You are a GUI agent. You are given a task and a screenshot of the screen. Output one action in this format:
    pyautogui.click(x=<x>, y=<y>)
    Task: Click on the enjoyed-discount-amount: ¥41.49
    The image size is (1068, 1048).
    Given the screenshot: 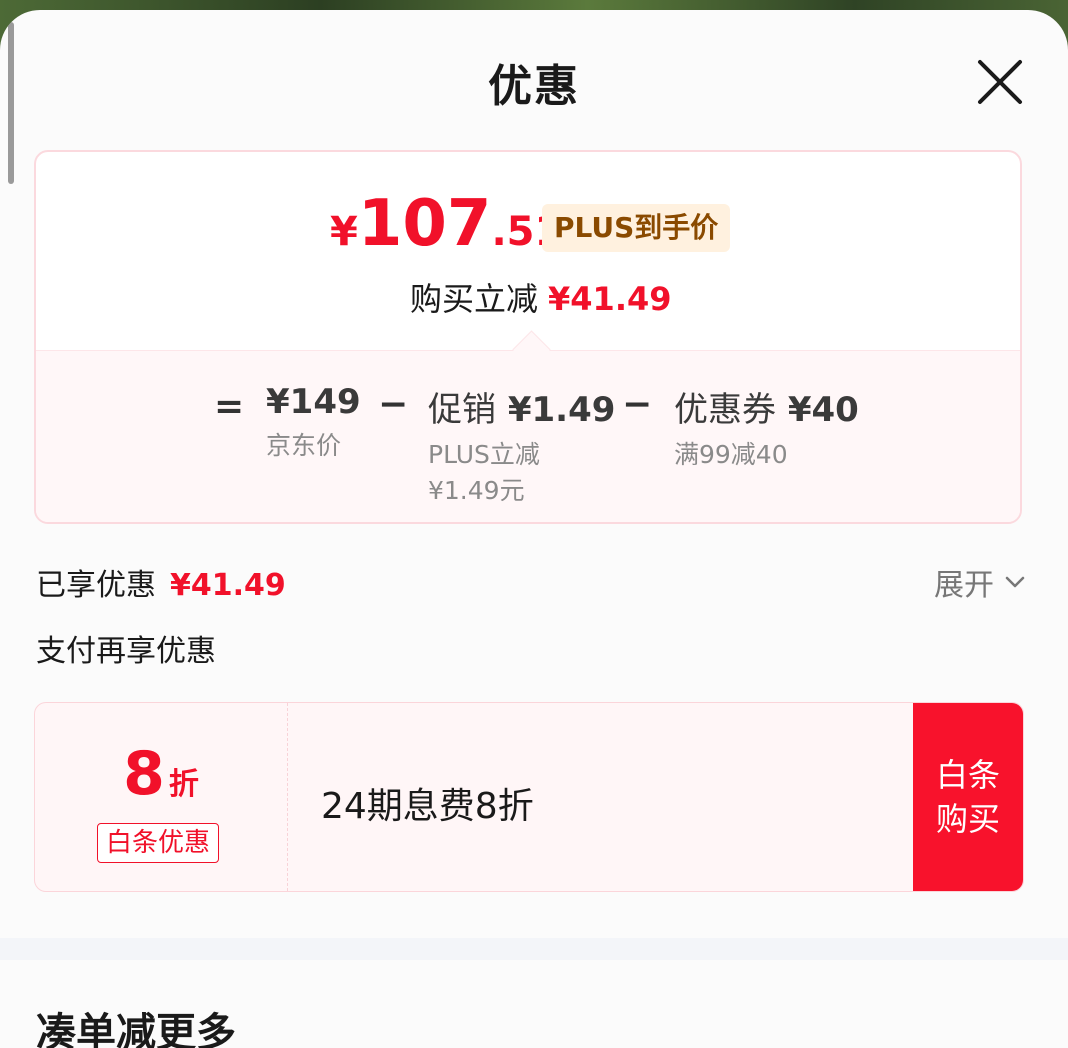 What is the action you would take?
    pyautogui.click(x=228, y=585)
    